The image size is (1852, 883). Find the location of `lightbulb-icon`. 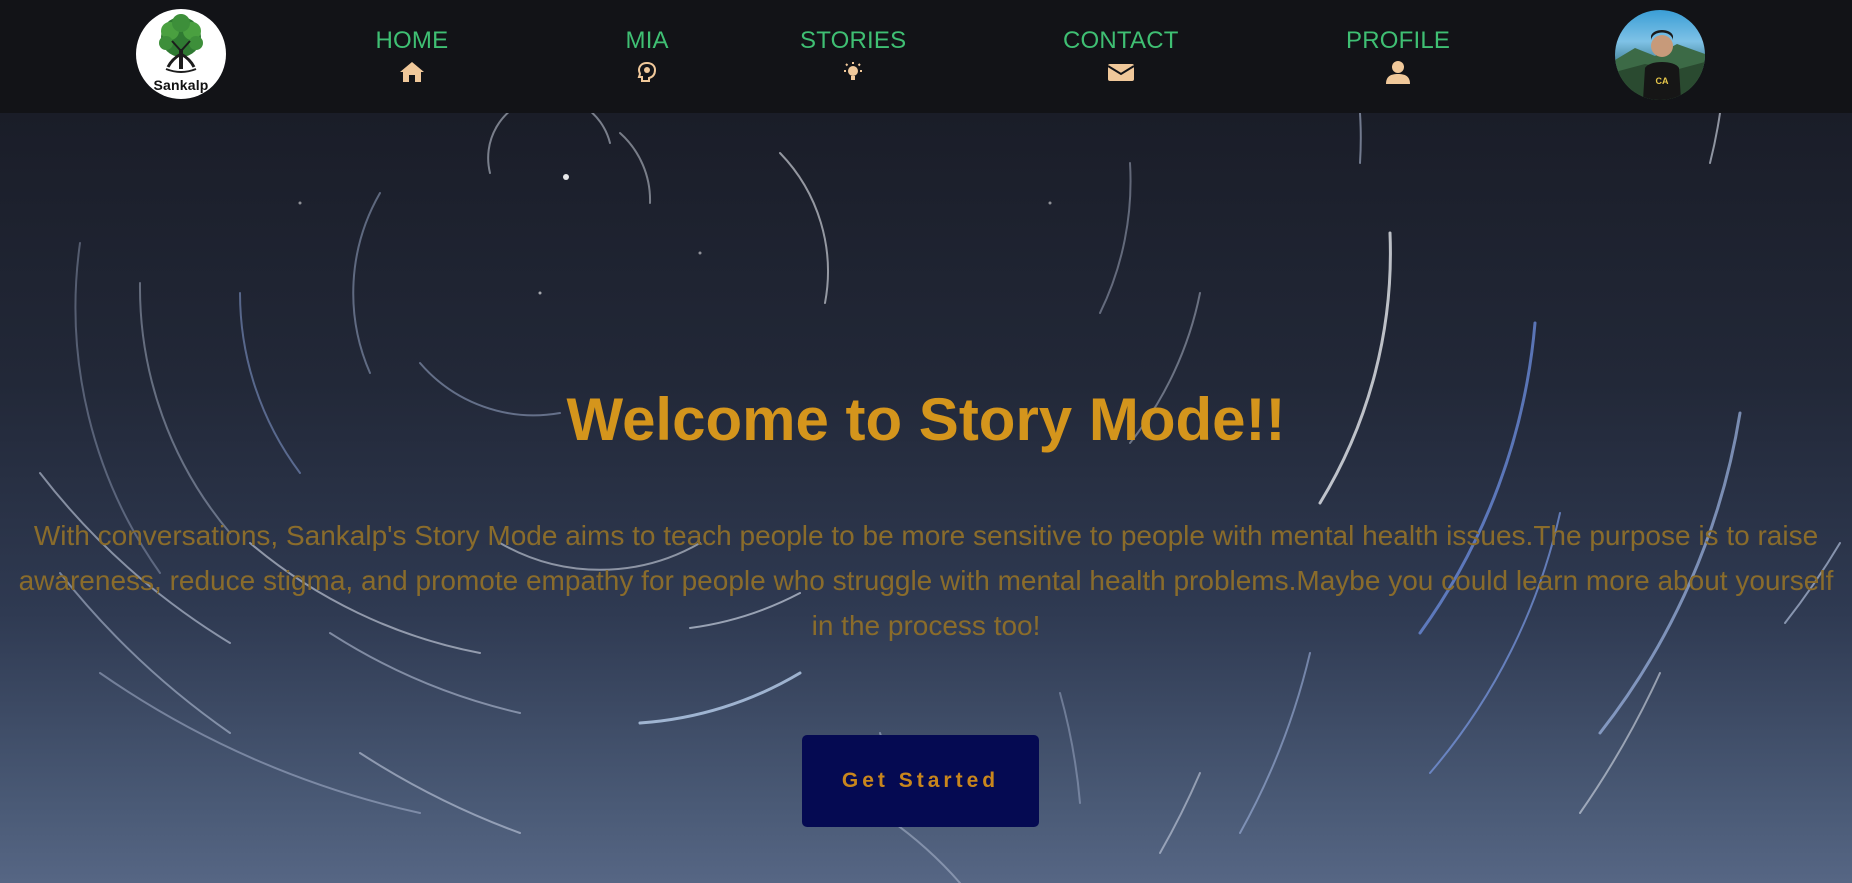

lightbulb-icon is located at coordinates (853, 72).